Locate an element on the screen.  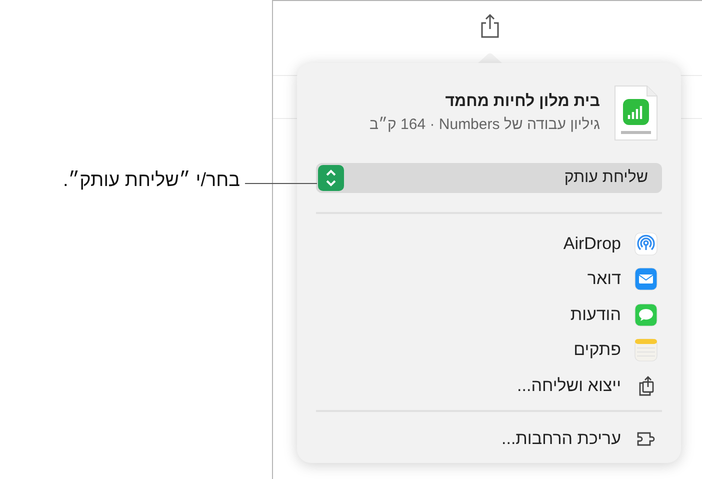
spreadsheet-file-icon is located at coordinates (636, 113).